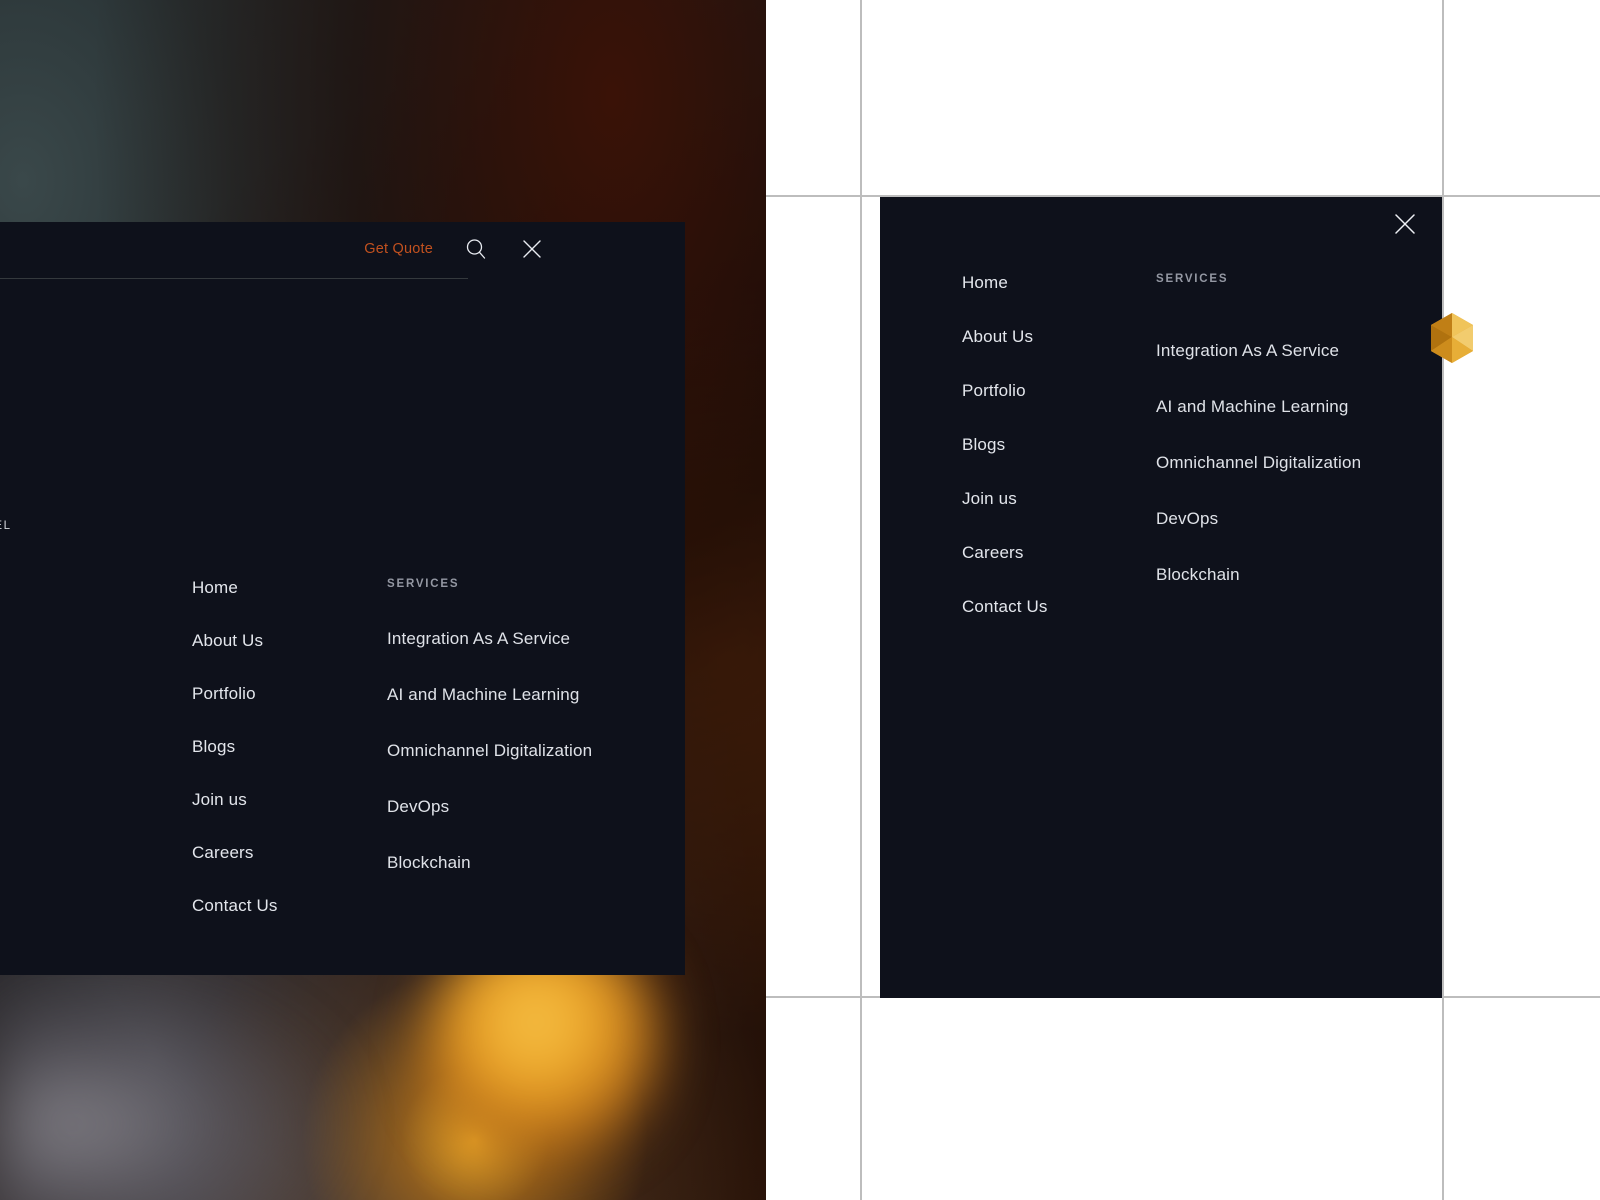 The image size is (1600, 1200). I want to click on menu-topbar: Get Quote, so click(342, 250).